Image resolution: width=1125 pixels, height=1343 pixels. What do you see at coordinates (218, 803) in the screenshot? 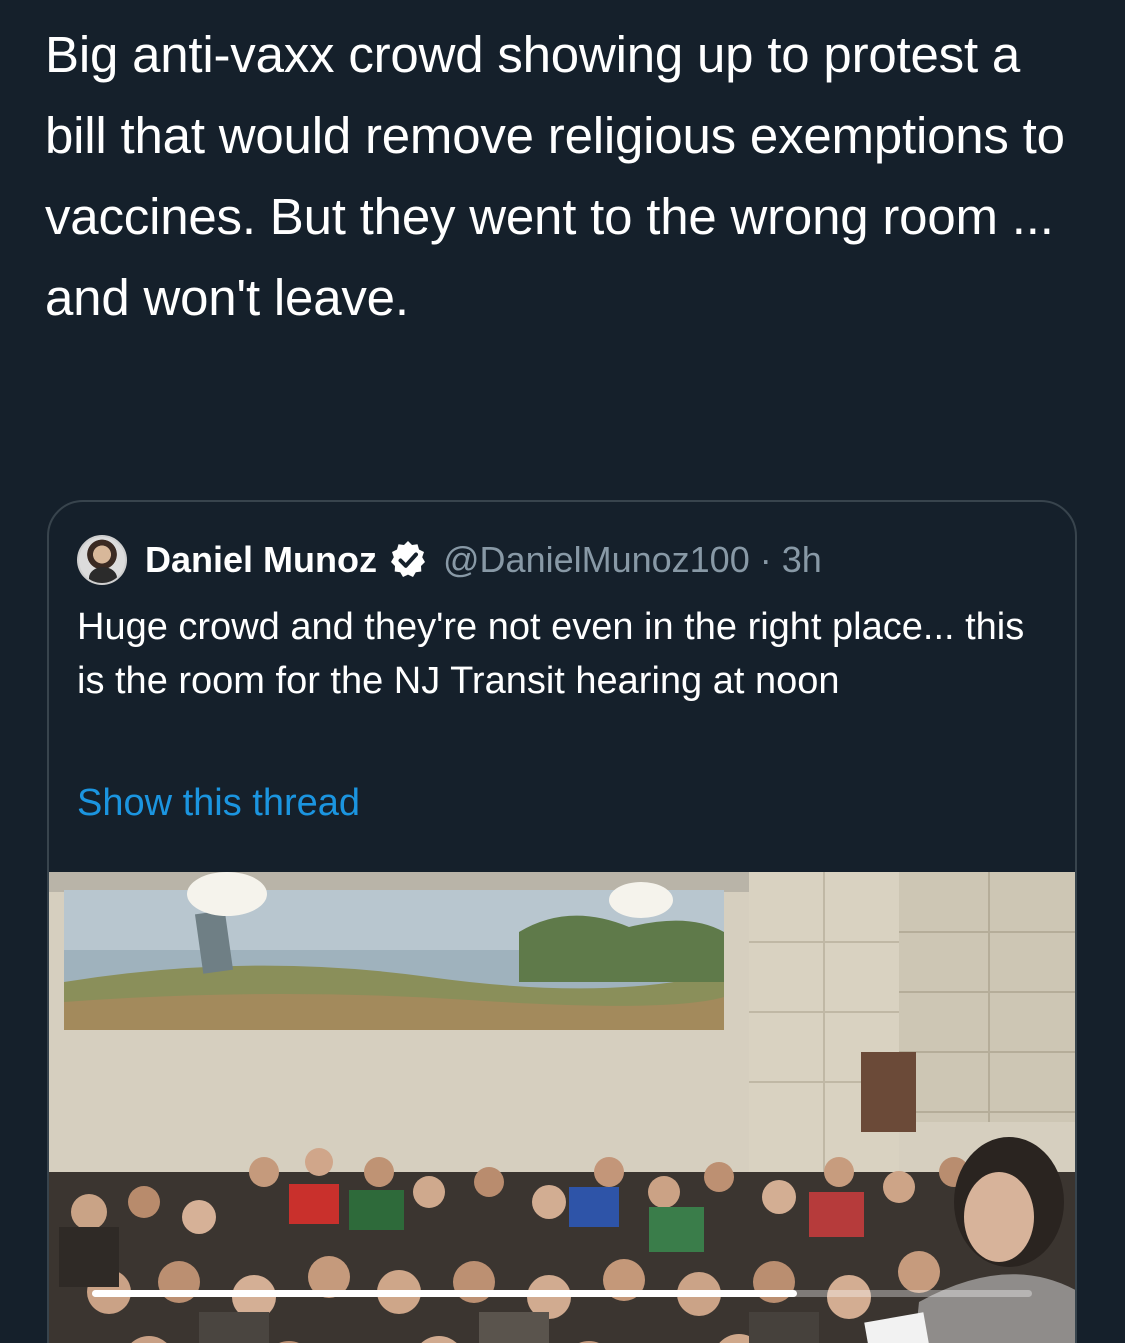
I see `show-thread-link: Show this thread` at bounding box center [218, 803].